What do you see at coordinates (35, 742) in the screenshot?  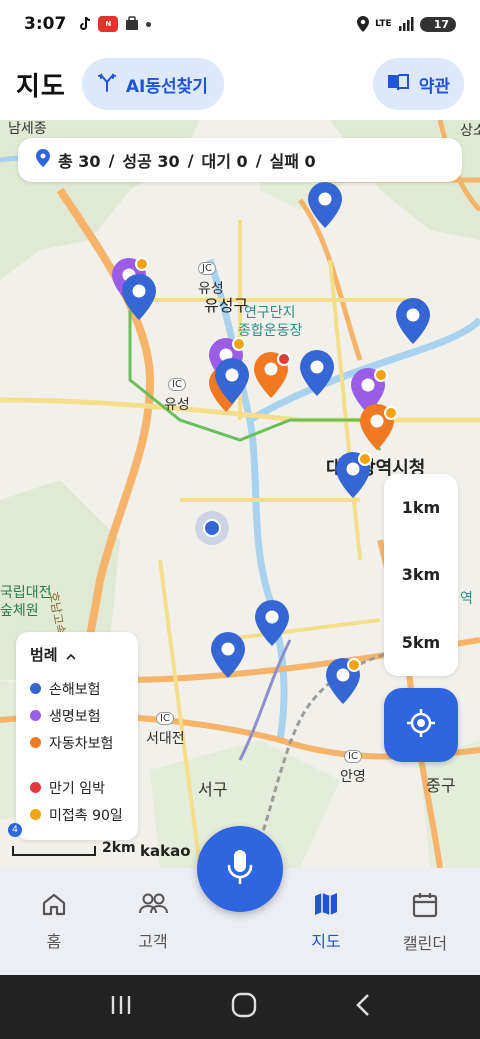 I see `legend-dot-auto` at bounding box center [35, 742].